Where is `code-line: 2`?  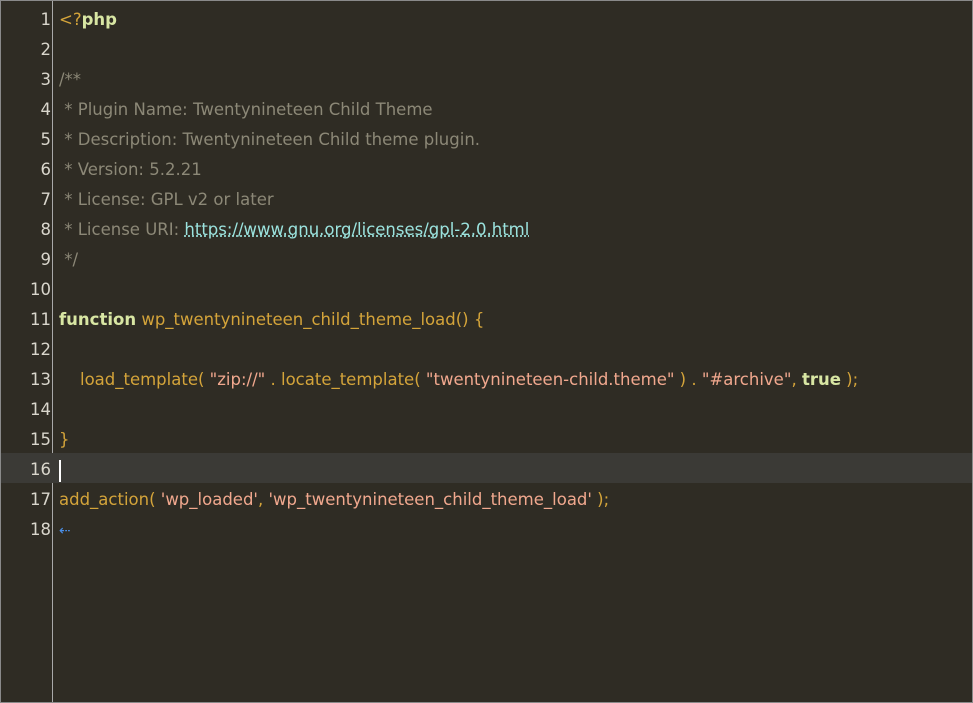
code-line: 2 is located at coordinates (486, 50).